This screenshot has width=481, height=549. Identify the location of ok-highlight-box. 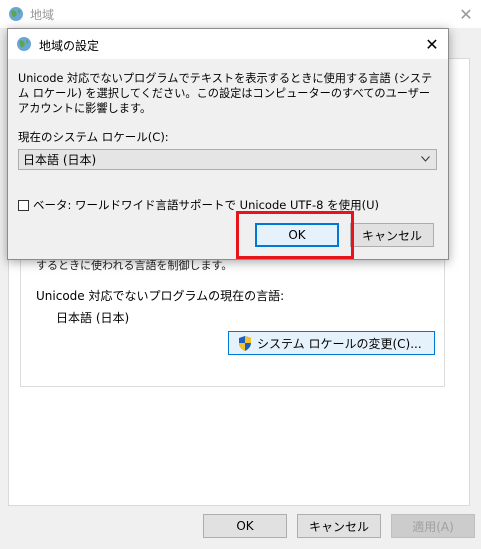
(295, 235).